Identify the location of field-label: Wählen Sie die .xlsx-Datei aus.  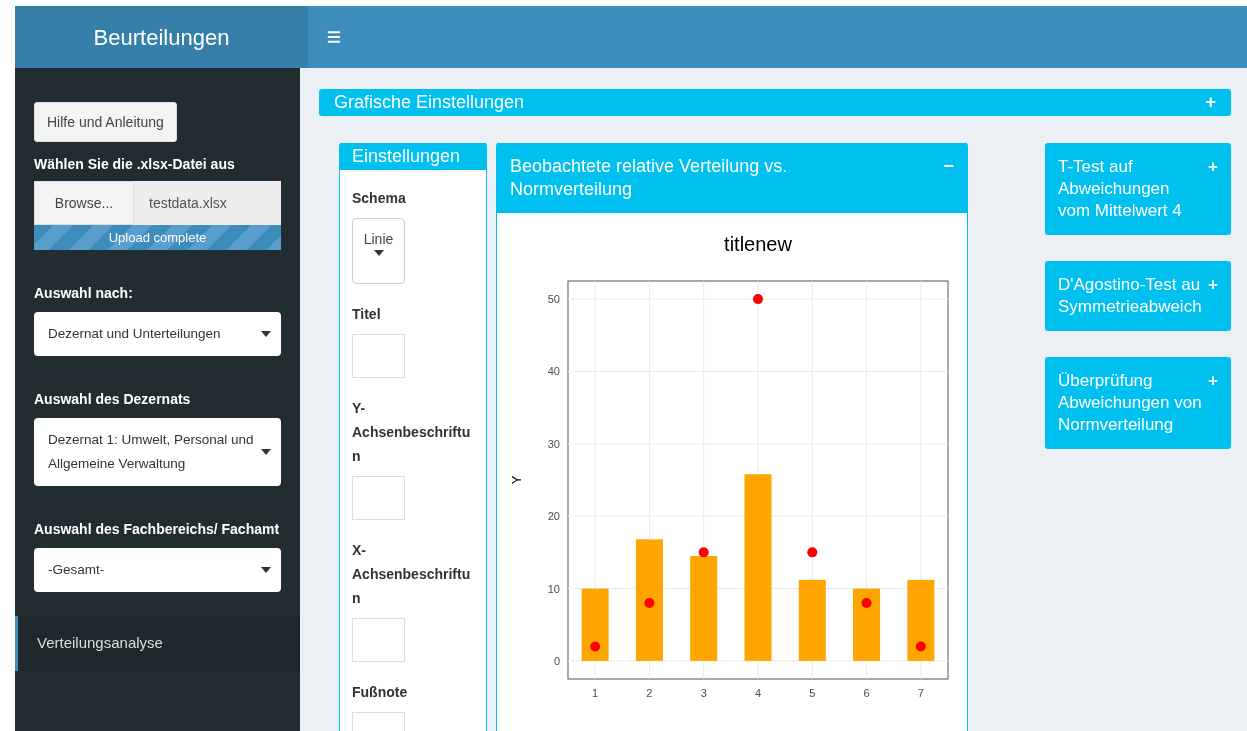
(135, 164).